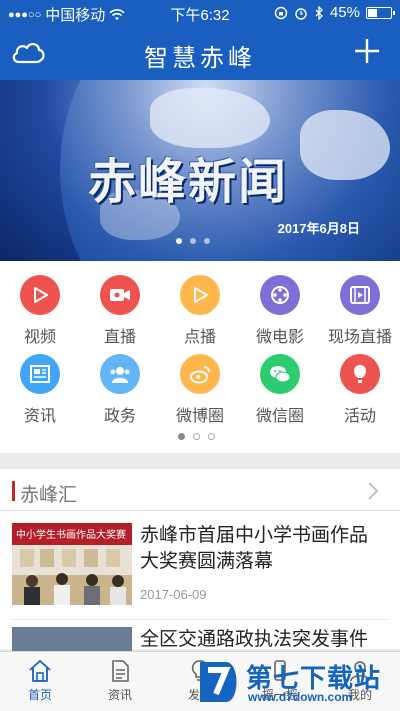 This screenshot has width=400, height=711. What do you see at coordinates (13, 491) in the screenshot?
I see `section-accent-bar` at bounding box center [13, 491].